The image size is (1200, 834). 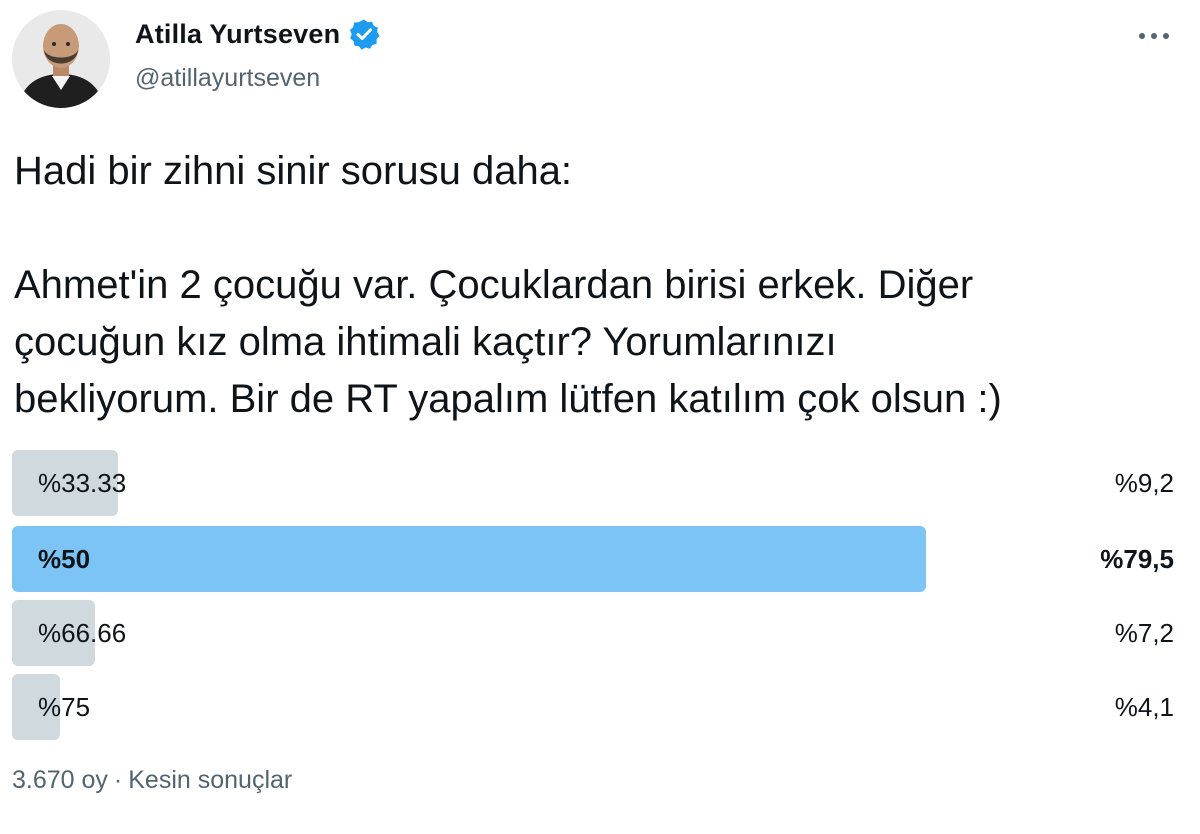 I want to click on tweet-text-line: Hadi bir zihni sinir sorusu daha:, so click(x=293, y=171).